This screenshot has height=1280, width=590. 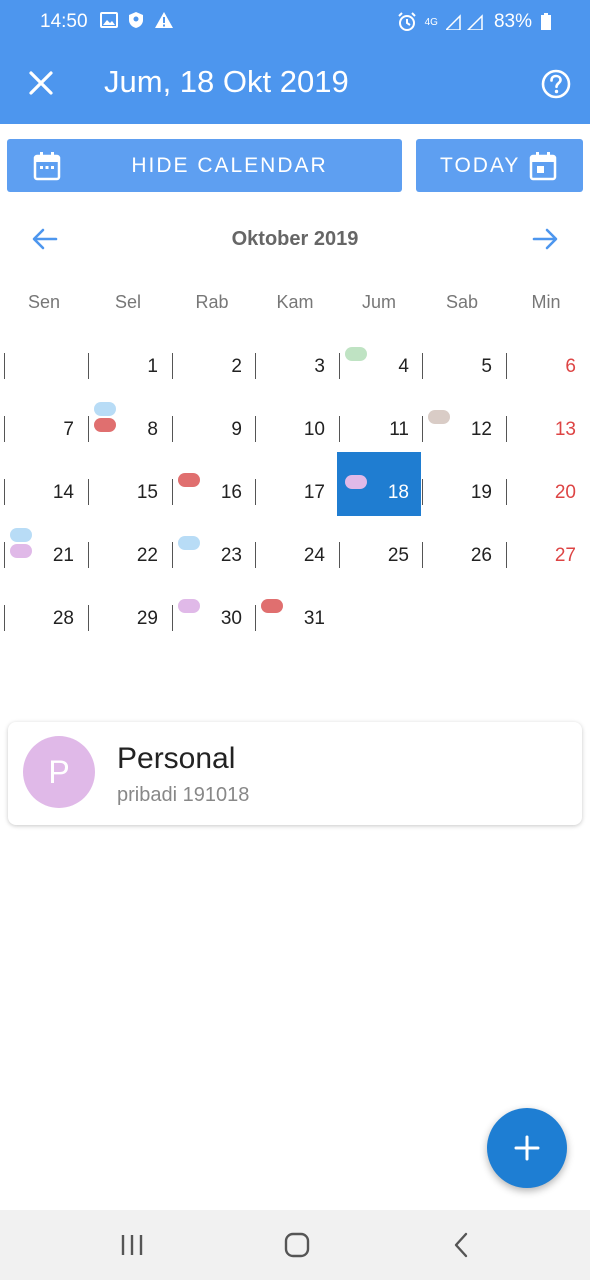 What do you see at coordinates (176, 758) in the screenshot?
I see `event-title: Personal` at bounding box center [176, 758].